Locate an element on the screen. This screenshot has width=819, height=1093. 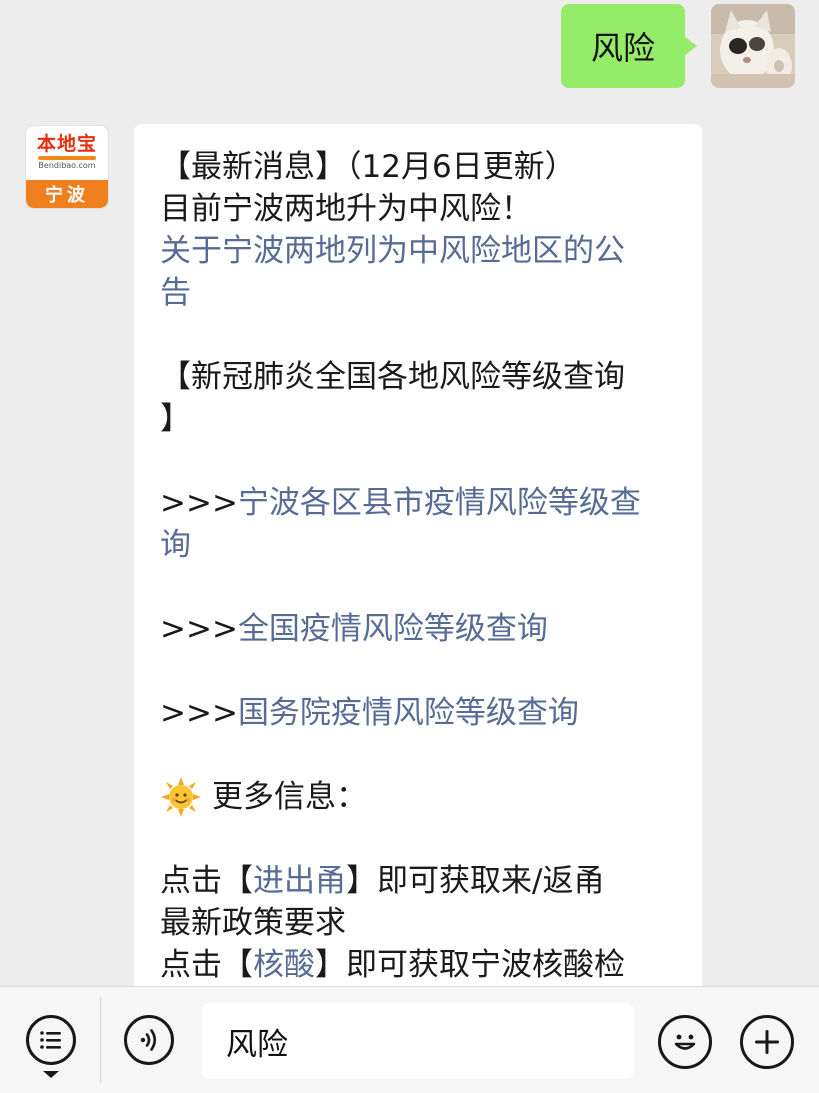
tip-suffix: 】即可获取宁波核酸检 is located at coordinates (470, 965).